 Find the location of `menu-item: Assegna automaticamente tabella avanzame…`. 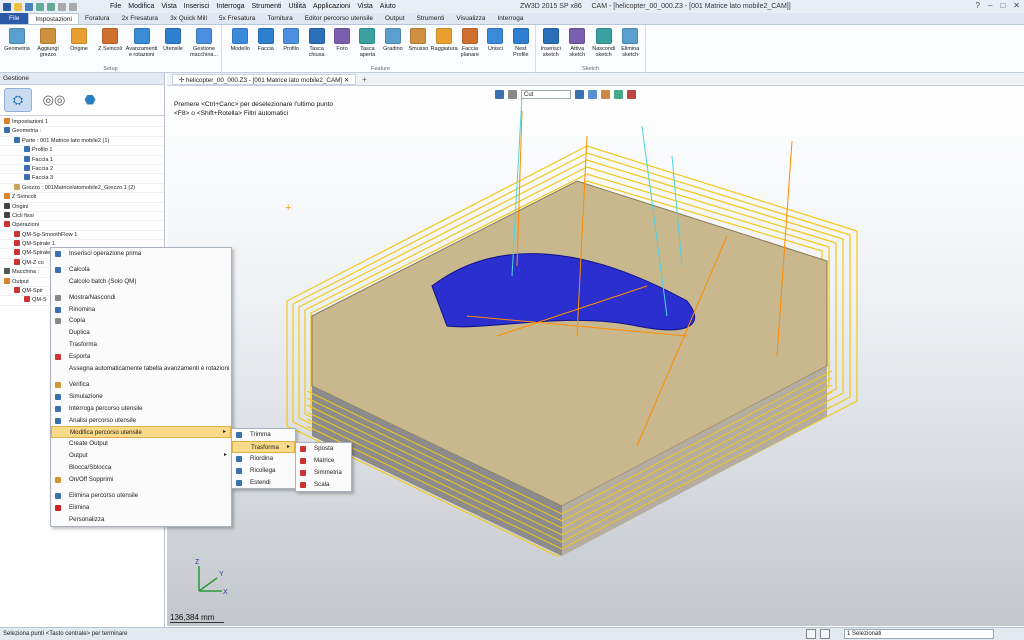

menu-item: Assegna automaticamente tabella avanzame… is located at coordinates (141, 369).